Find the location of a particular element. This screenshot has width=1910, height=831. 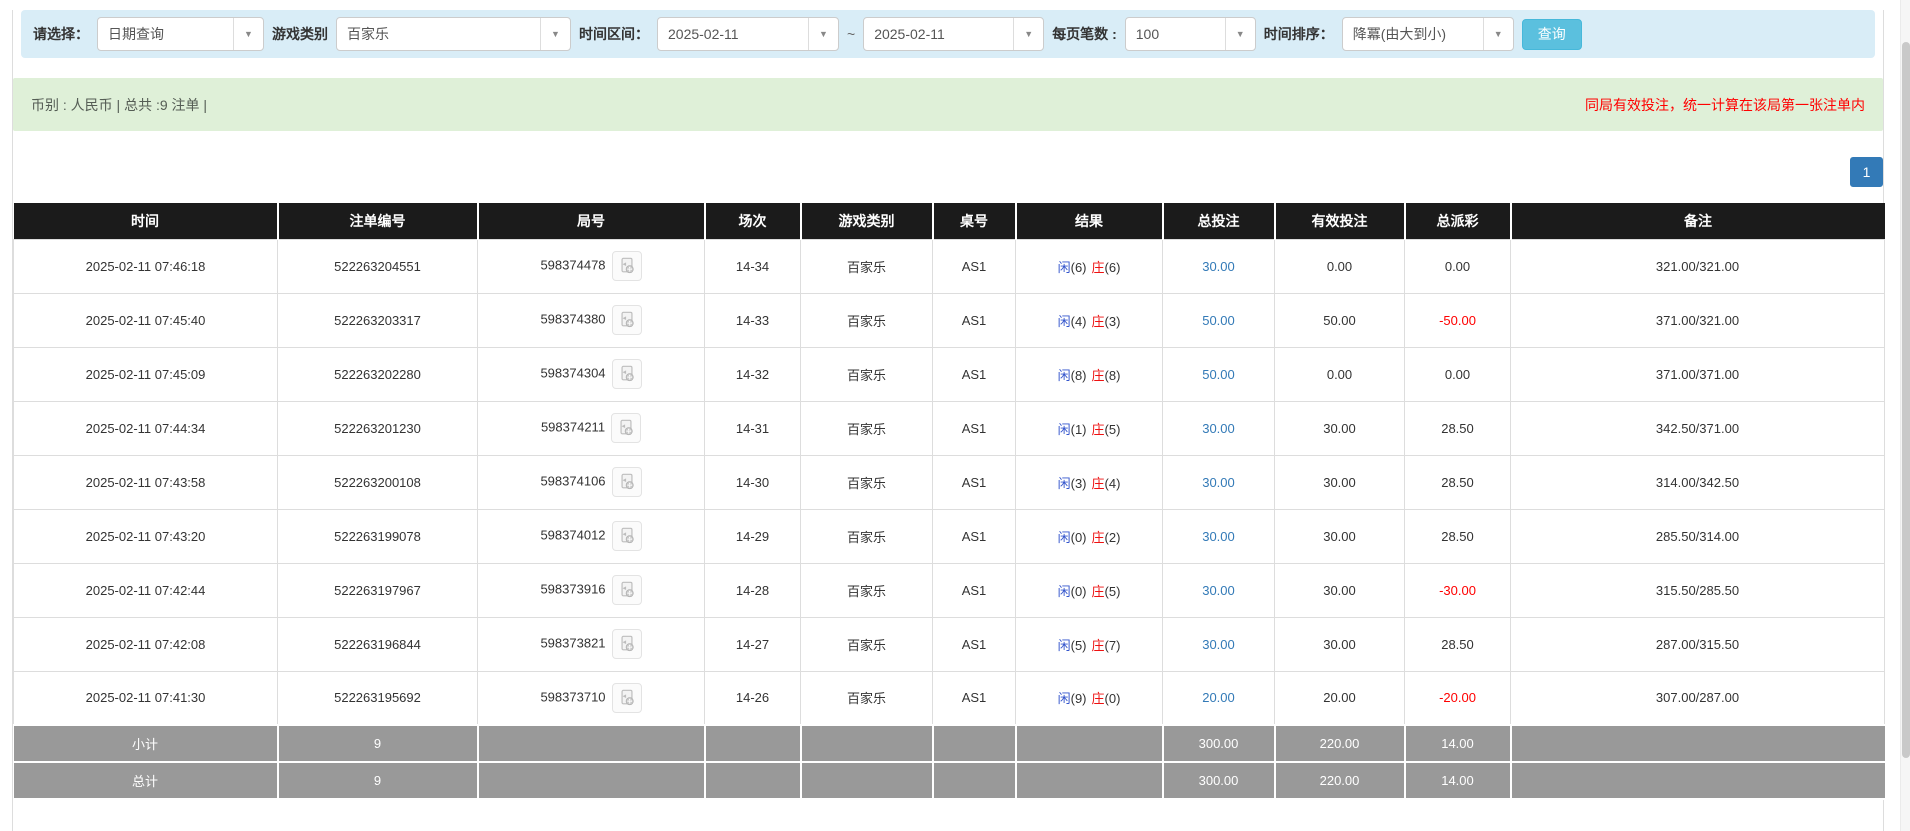

cell-valid-bet: 30.00 is located at coordinates (1339, 590).